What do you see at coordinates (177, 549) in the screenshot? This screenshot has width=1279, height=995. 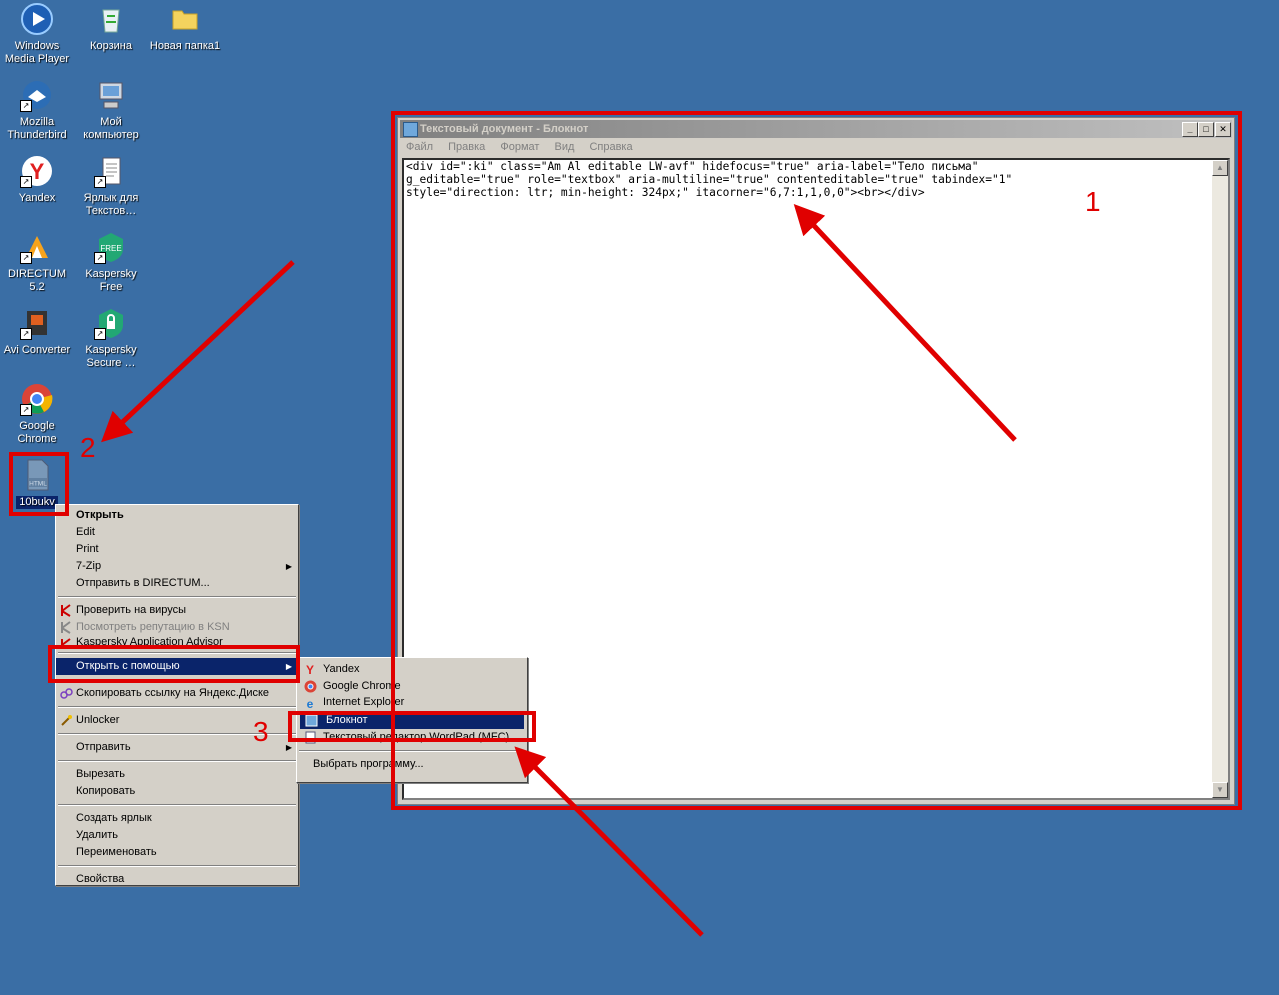 I see `menu-item-print: Print` at bounding box center [177, 549].